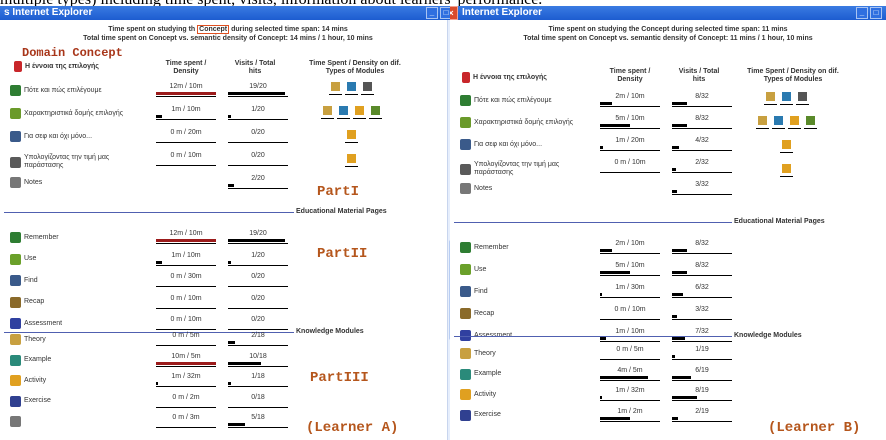  What do you see at coordinates (35, 339) in the screenshot?
I see `item-label: Theory` at bounding box center [35, 339].